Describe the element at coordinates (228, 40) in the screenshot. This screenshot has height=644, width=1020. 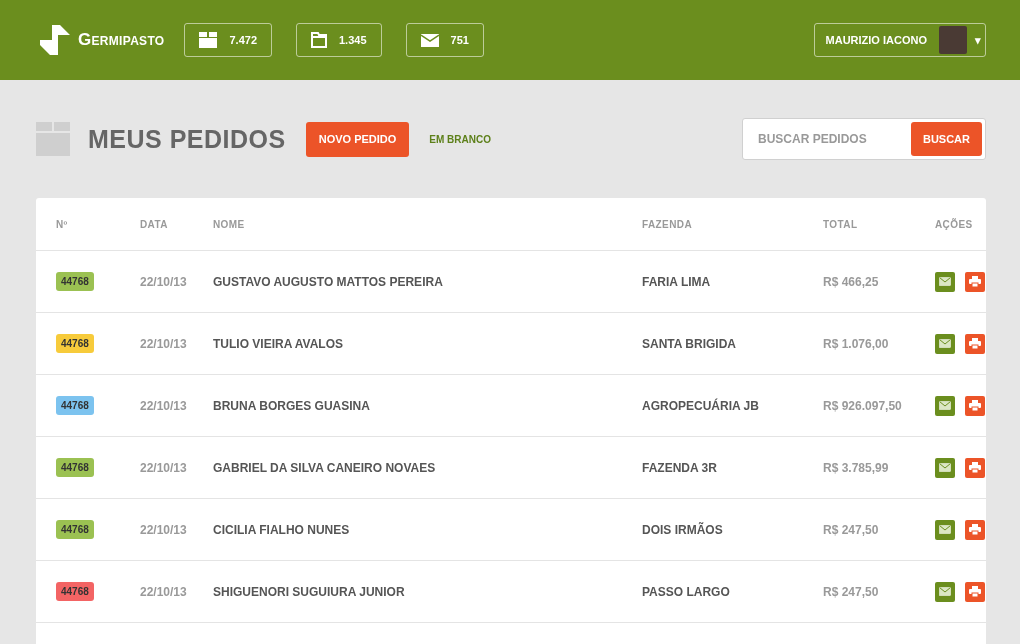
I see `counter-button: 7.472` at that location.